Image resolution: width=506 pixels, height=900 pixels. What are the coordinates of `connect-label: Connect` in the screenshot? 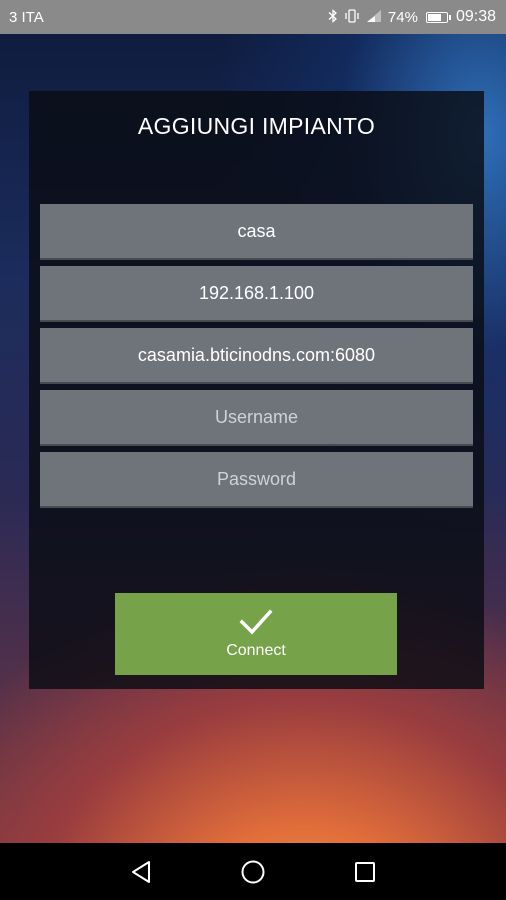 It's located at (256, 650).